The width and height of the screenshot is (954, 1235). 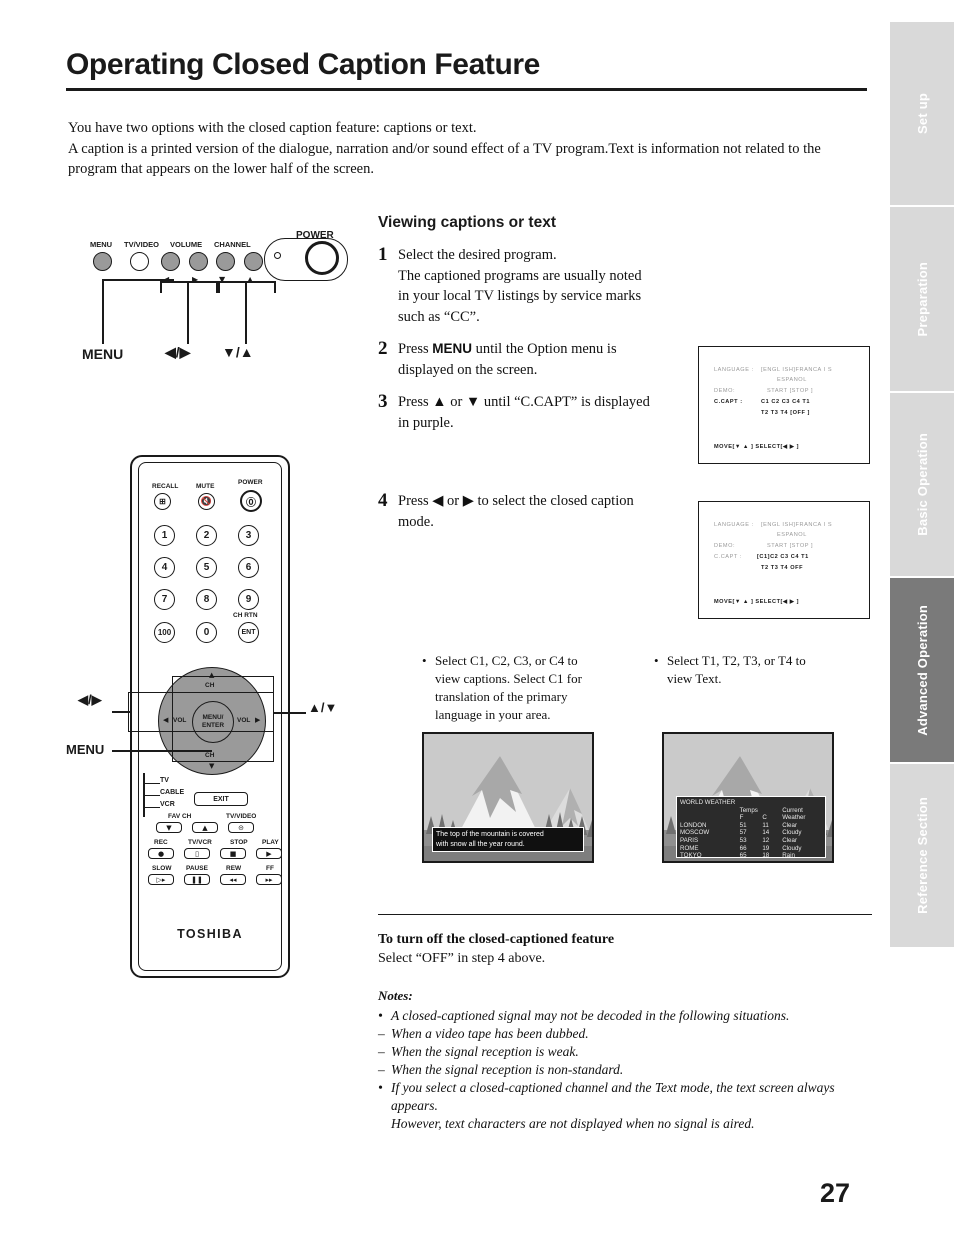 I want to click on remote-key-7: 7, so click(x=164, y=599).